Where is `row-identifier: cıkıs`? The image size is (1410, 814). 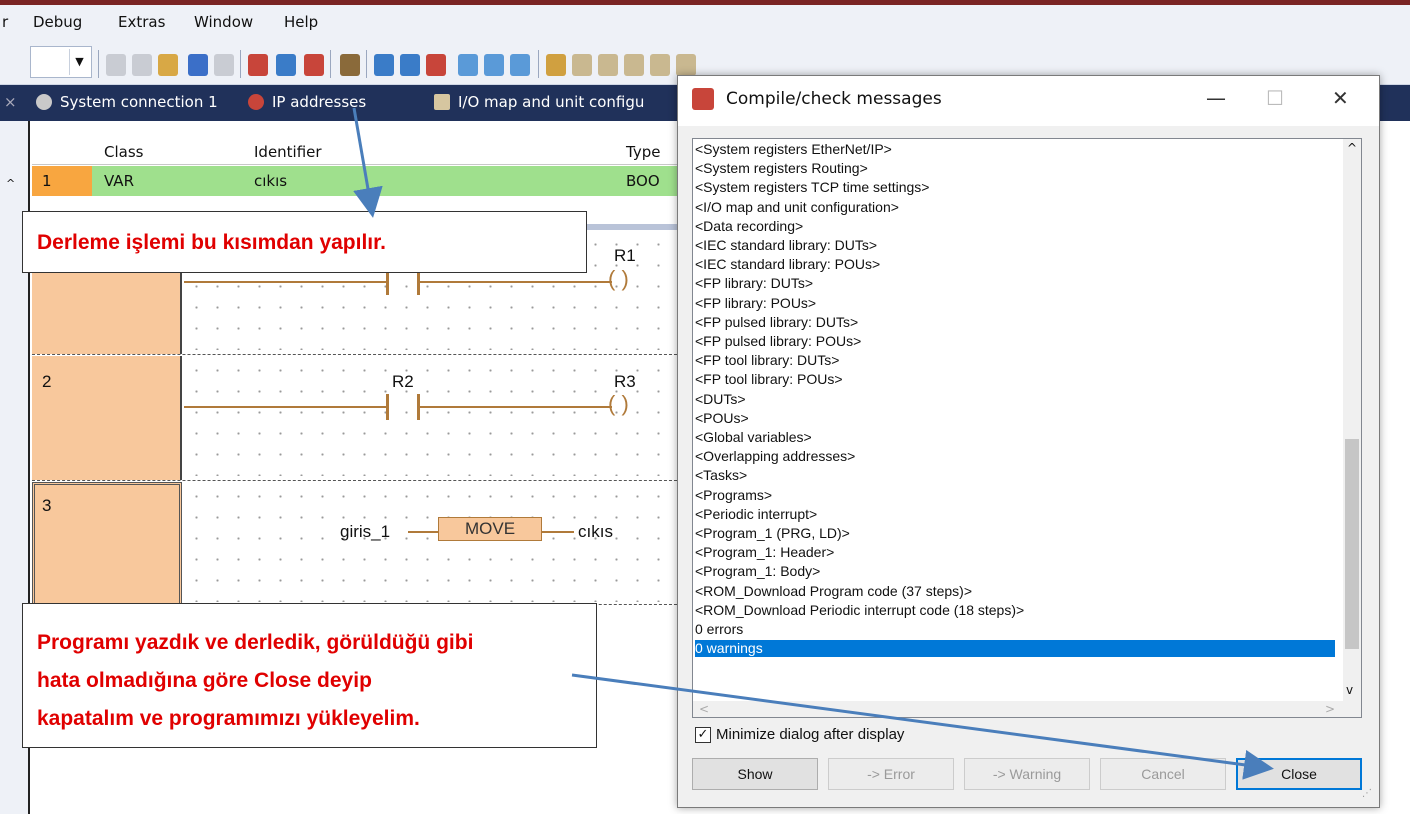
row-identifier: cıkıs is located at coordinates (270, 181).